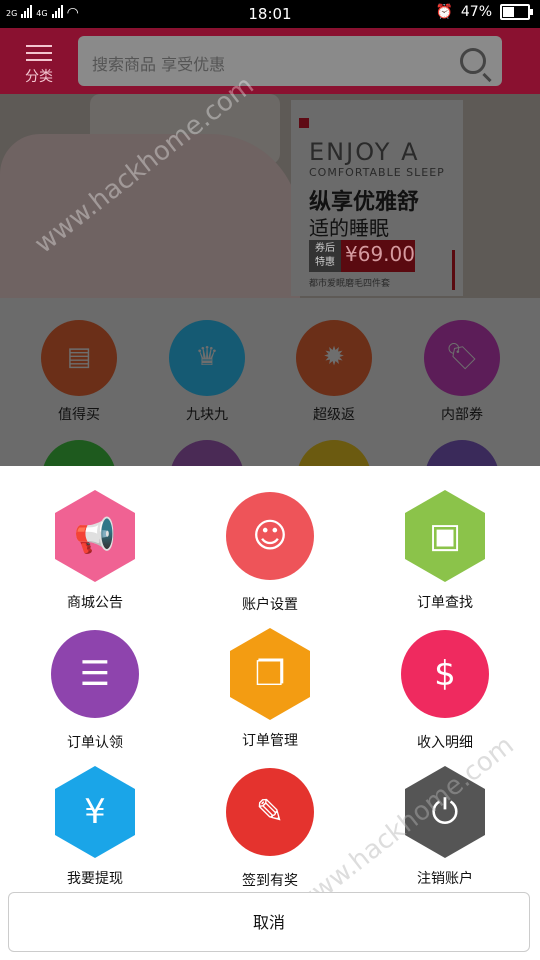 This screenshot has width=540, height=960. I want to click on price-block: 券后 特惠 ¥69.00, so click(362, 256).